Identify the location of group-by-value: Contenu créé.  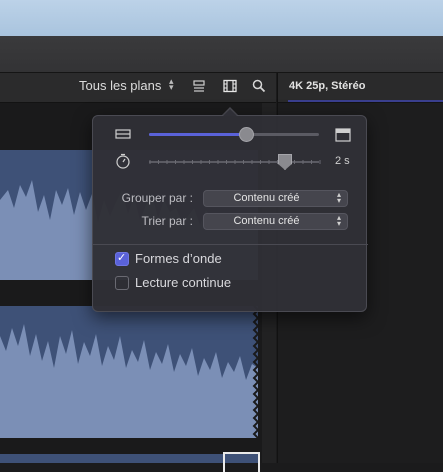
(266, 198).